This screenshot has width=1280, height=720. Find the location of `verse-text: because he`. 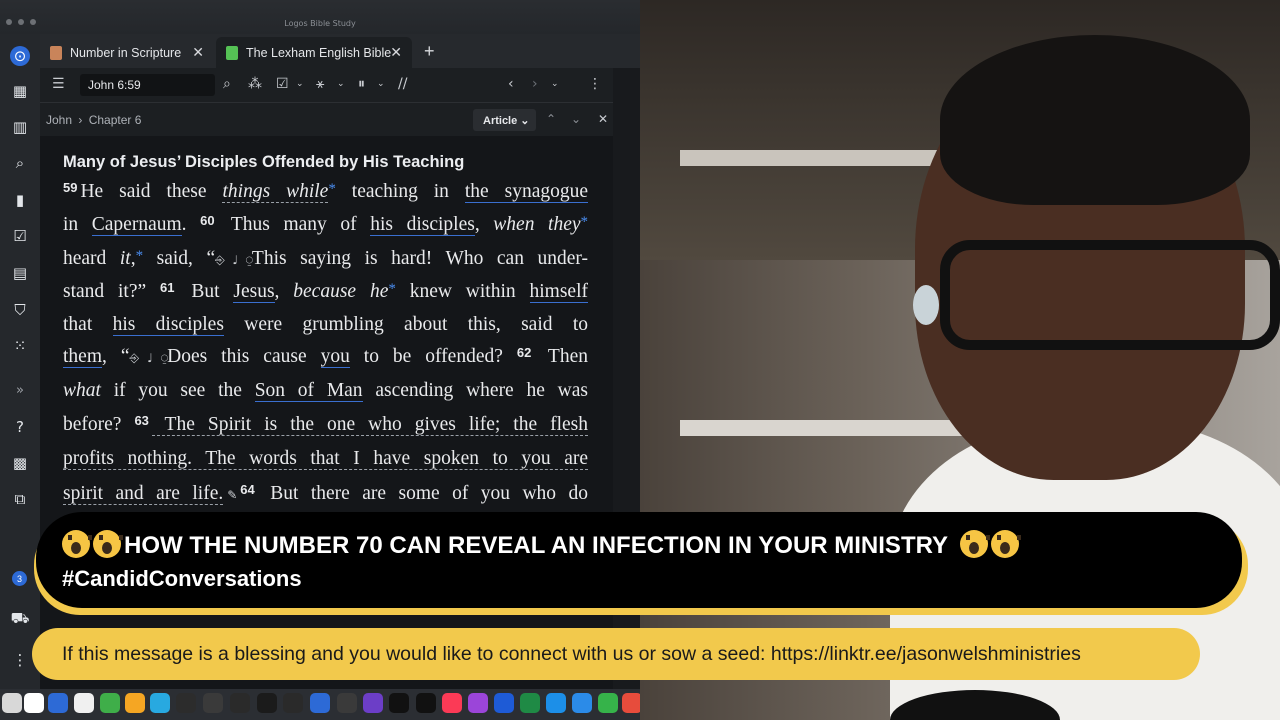

verse-text: because he is located at coordinates (341, 291).